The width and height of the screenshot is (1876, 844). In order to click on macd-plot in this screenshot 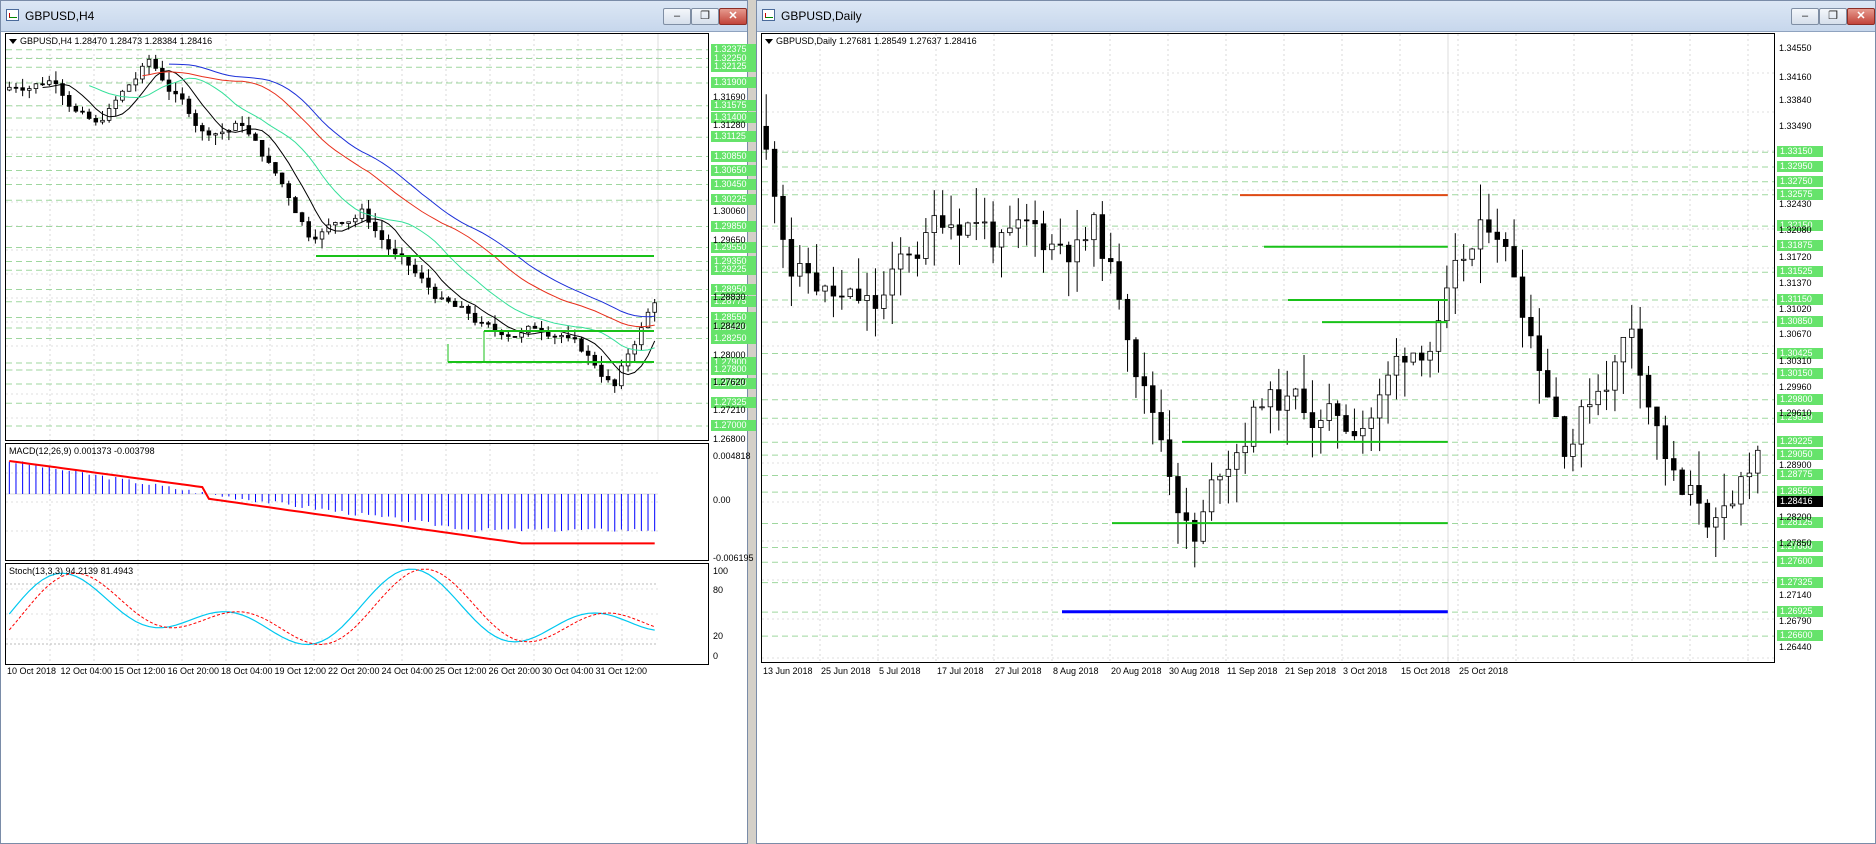, I will do `click(332, 502)`.